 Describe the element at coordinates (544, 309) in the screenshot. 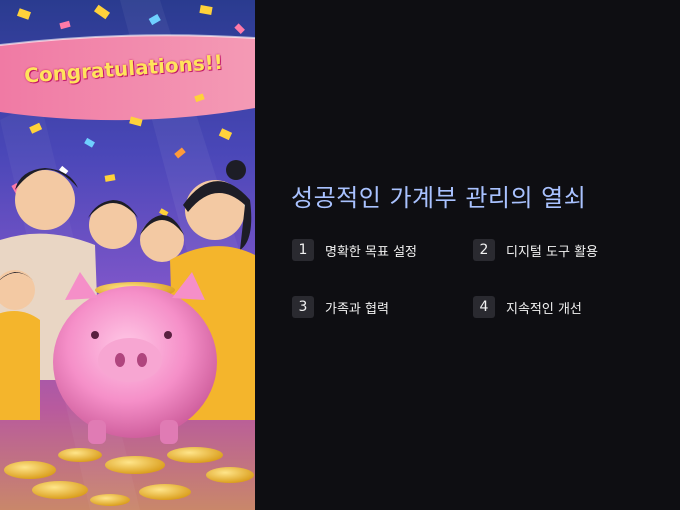

I see `item-label: 지속적인 개선` at that location.